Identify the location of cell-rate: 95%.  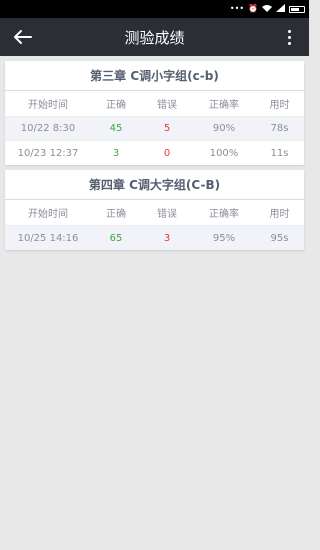
(224, 238).